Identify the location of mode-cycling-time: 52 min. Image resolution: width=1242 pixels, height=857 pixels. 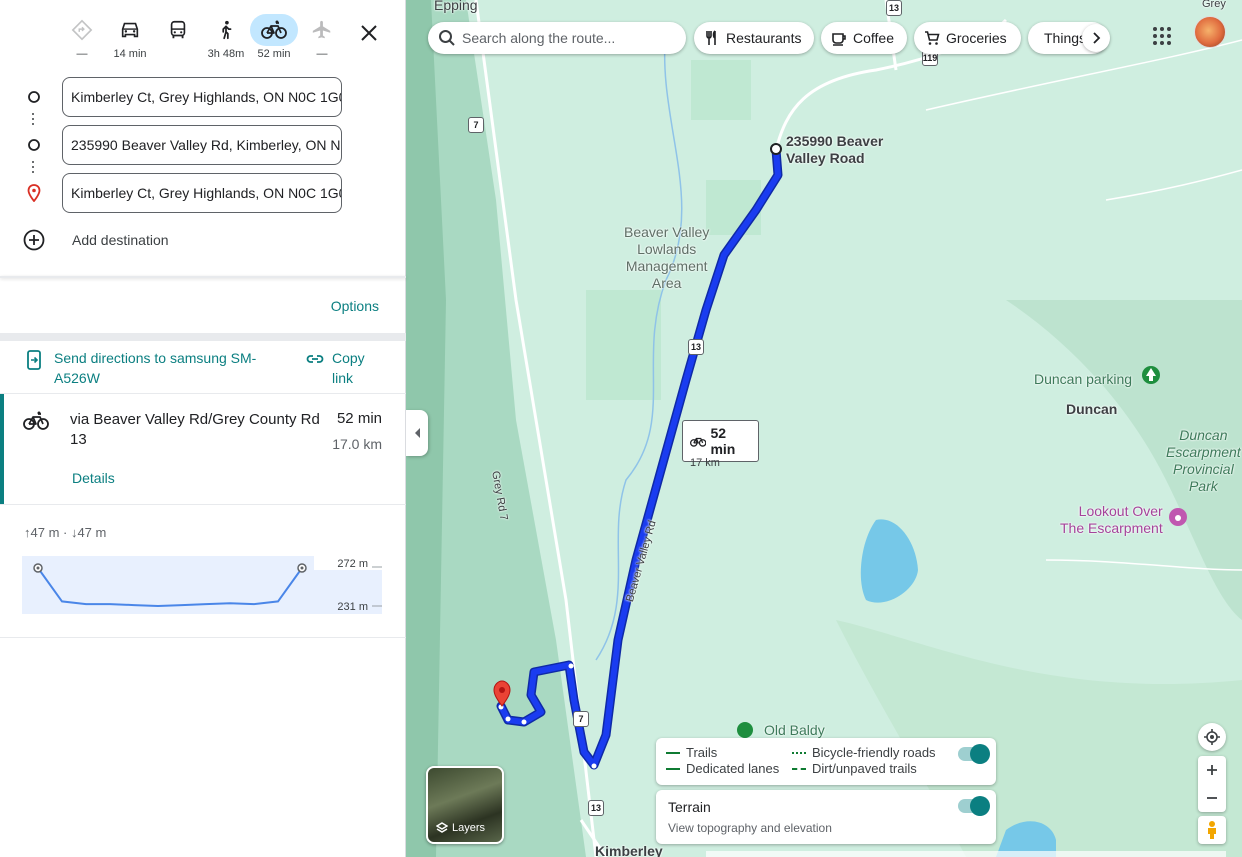
(274, 54).